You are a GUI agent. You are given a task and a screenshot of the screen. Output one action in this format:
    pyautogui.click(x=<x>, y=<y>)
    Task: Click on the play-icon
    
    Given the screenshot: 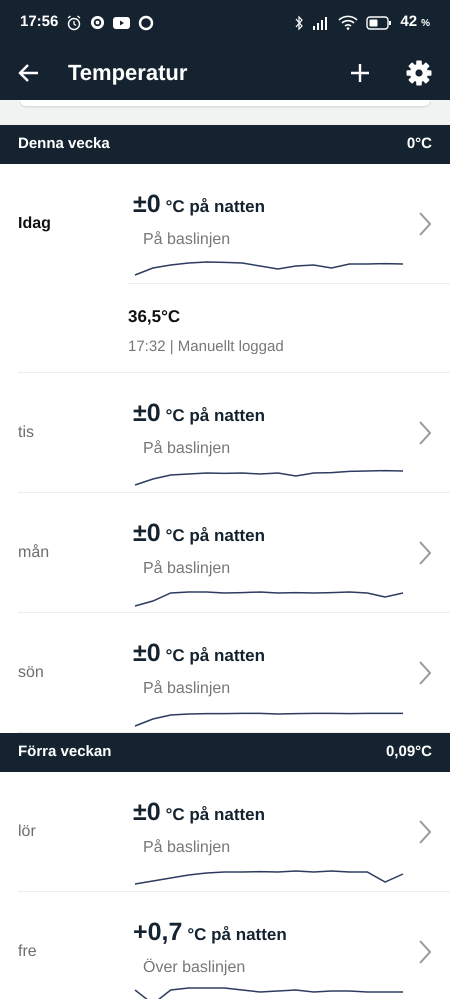 What is the action you would take?
    pyautogui.click(x=121, y=23)
    